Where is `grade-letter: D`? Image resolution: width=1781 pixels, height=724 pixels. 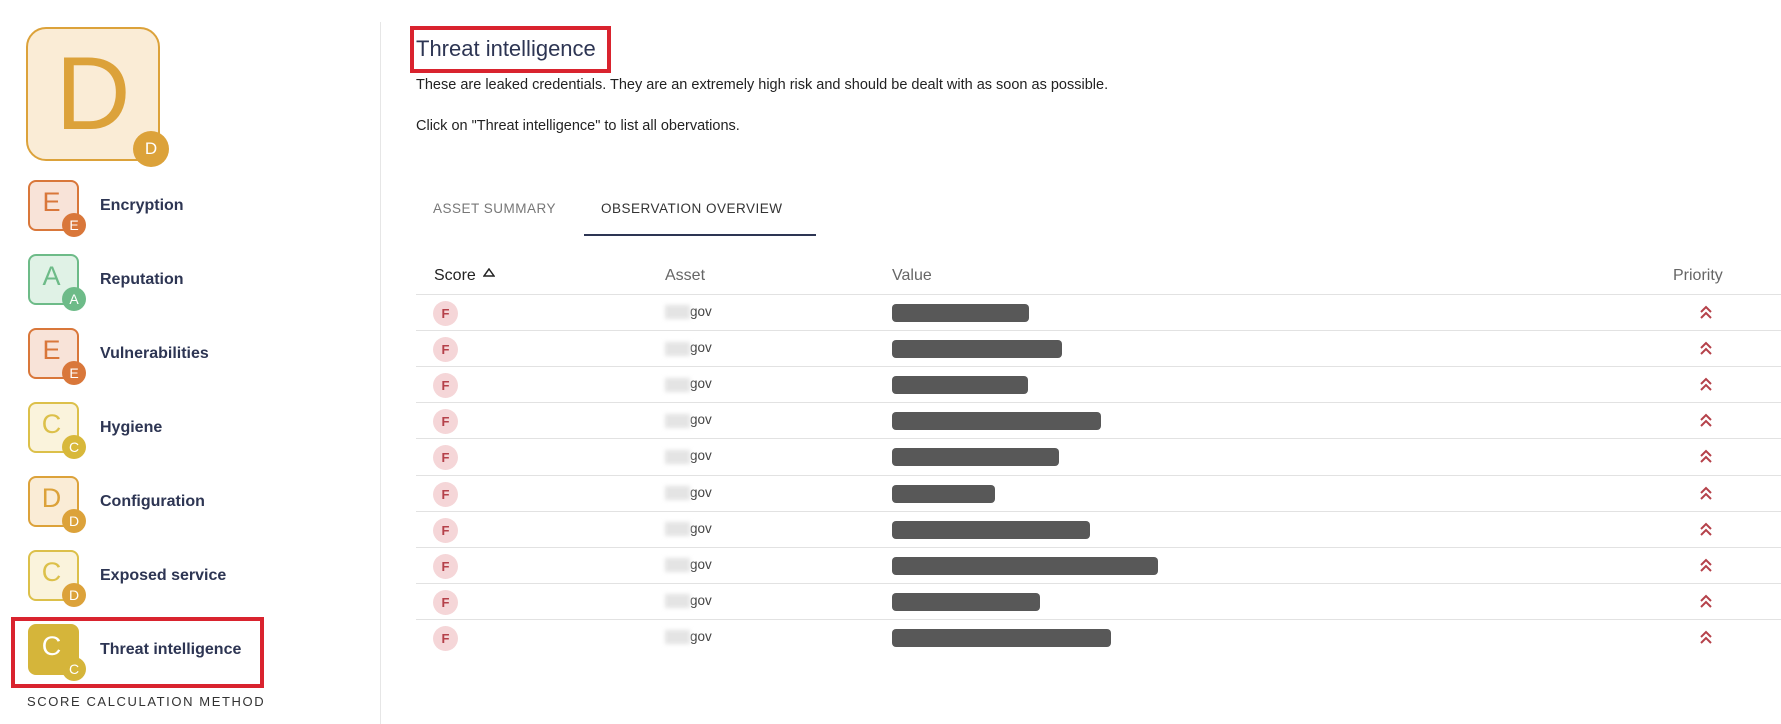
grade-letter: D is located at coordinates (51, 498).